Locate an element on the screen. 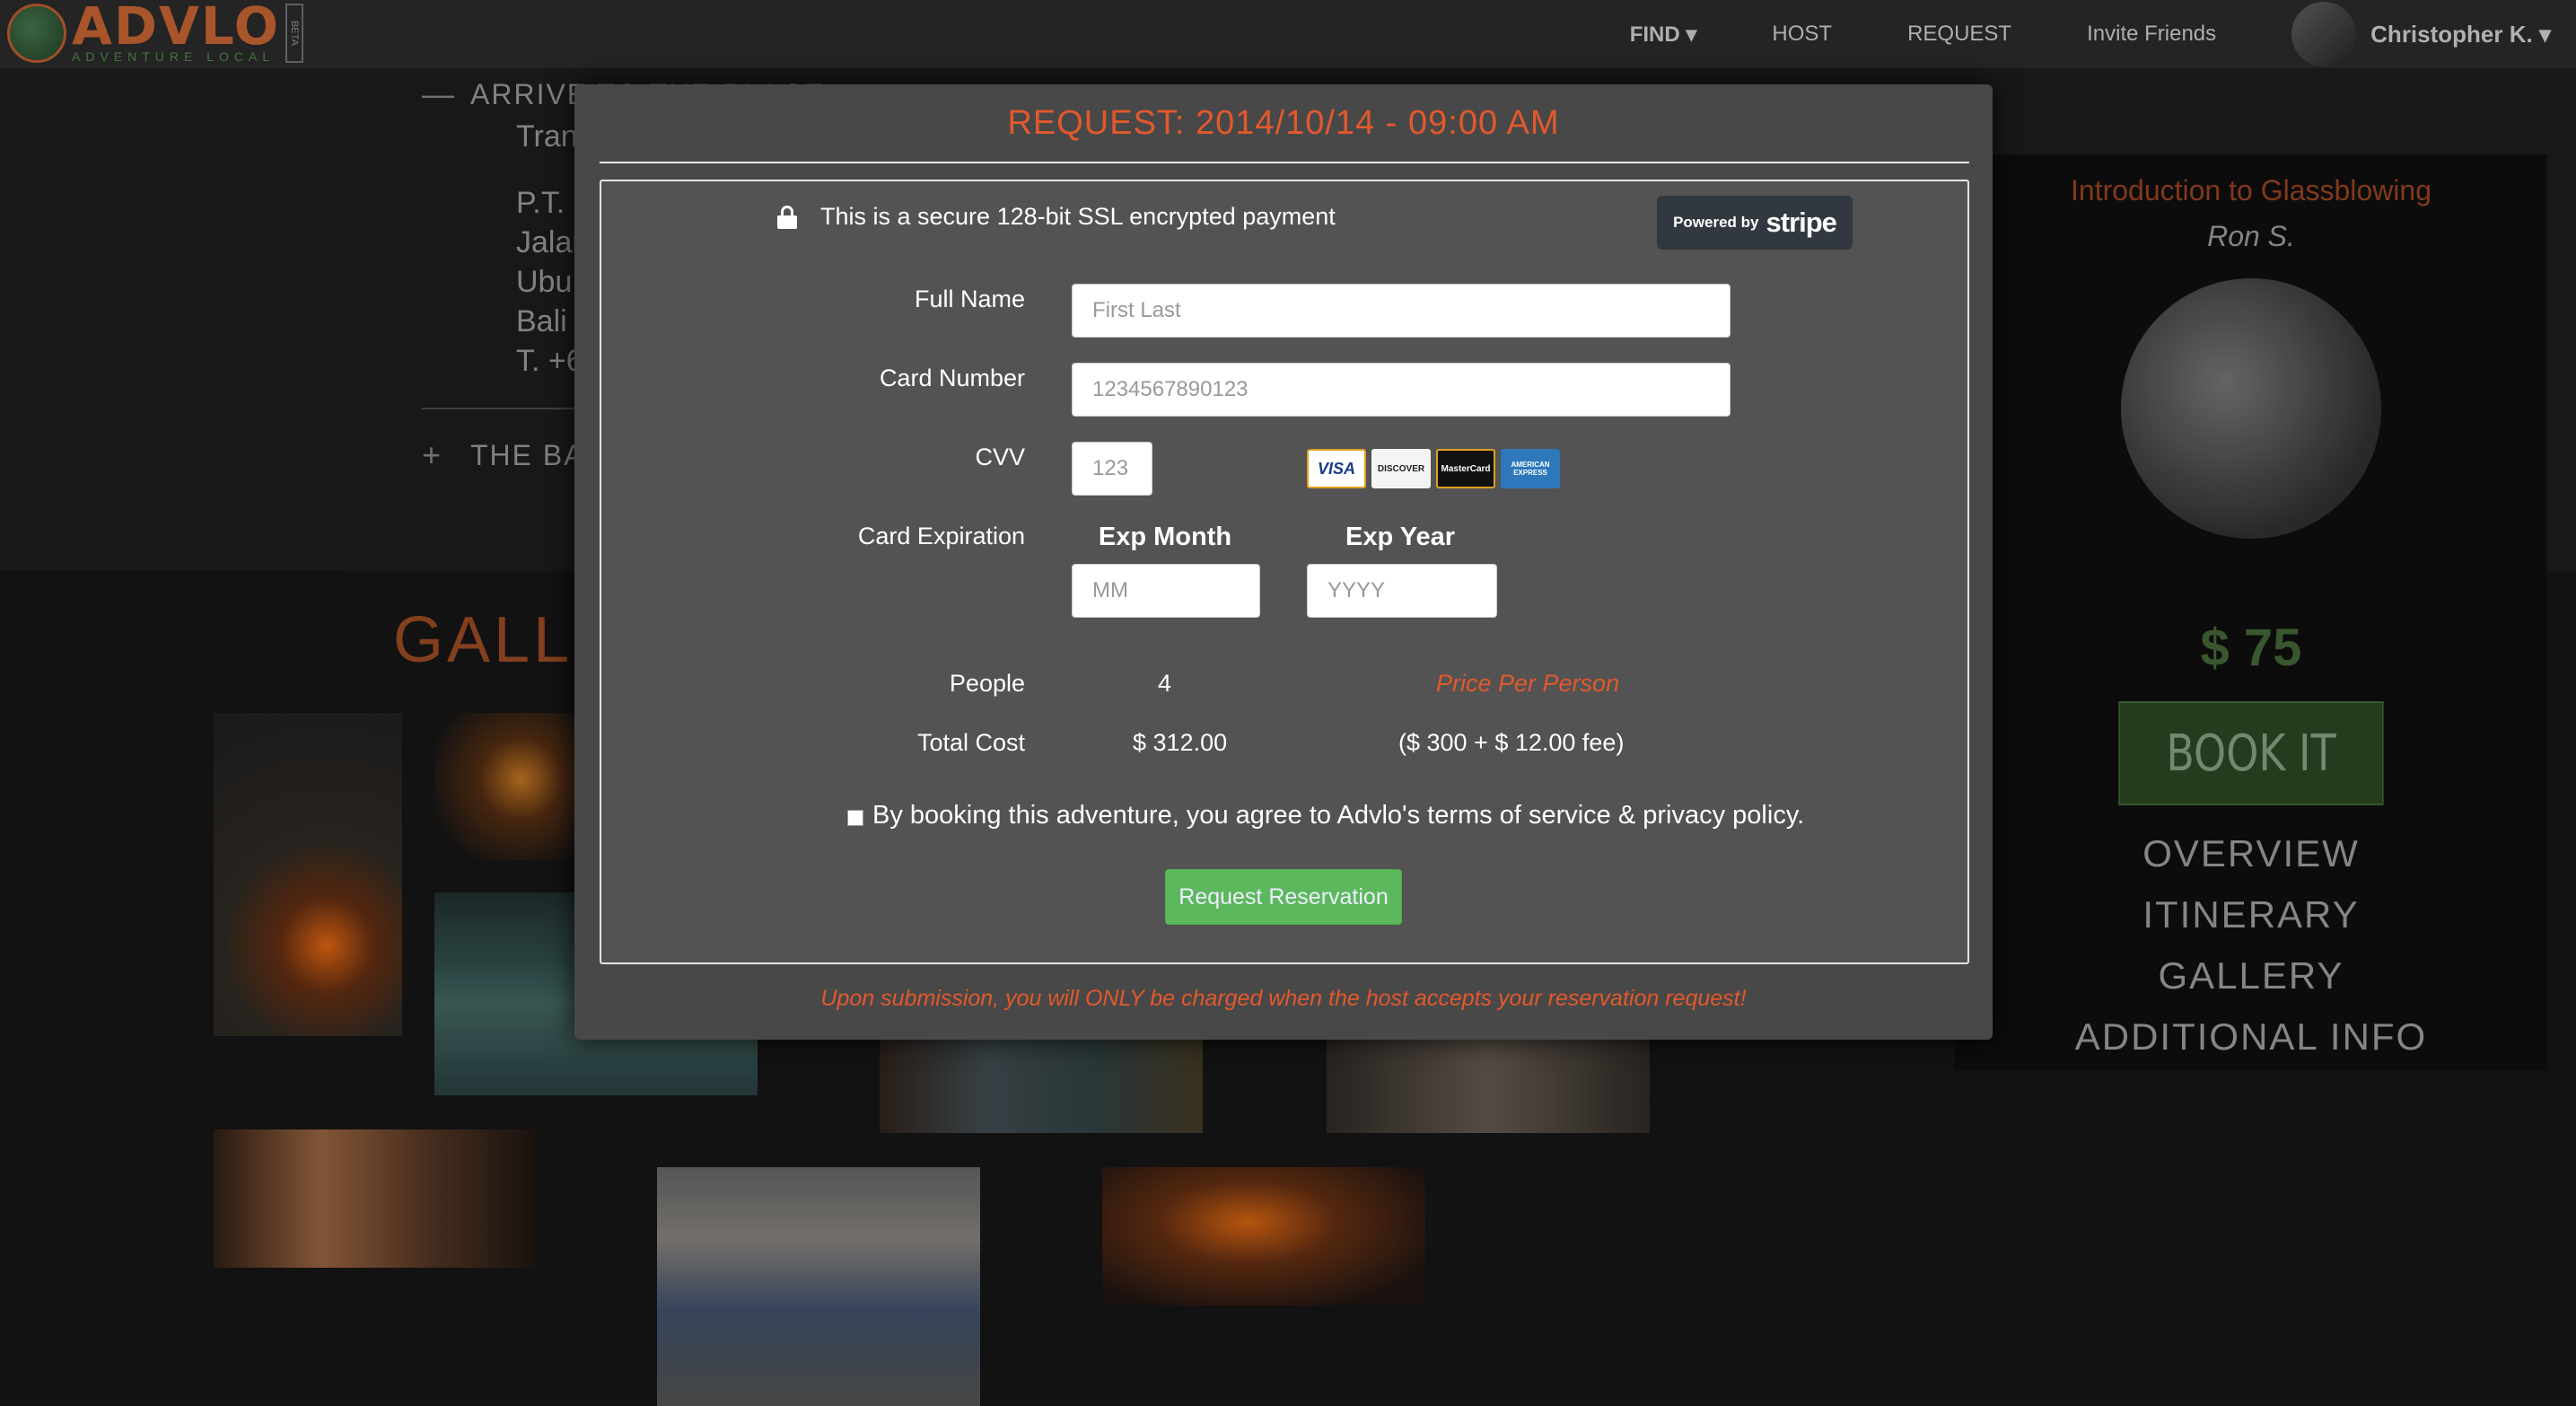  stripe-logo: stripe is located at coordinates (1801, 222).